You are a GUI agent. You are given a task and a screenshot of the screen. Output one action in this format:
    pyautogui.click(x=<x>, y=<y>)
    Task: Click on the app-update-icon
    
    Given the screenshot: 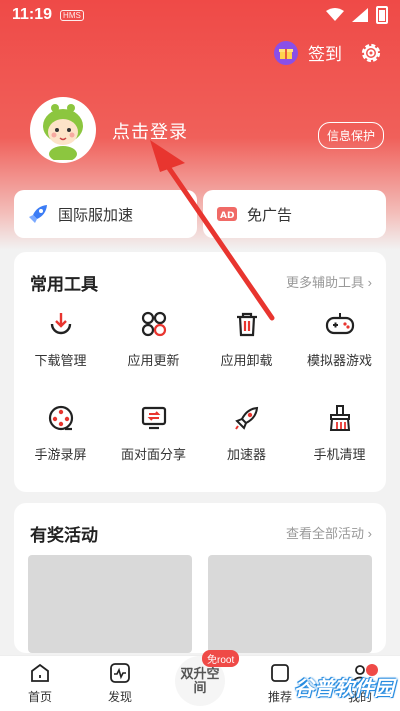 What is the action you would take?
    pyautogui.click(x=154, y=324)
    